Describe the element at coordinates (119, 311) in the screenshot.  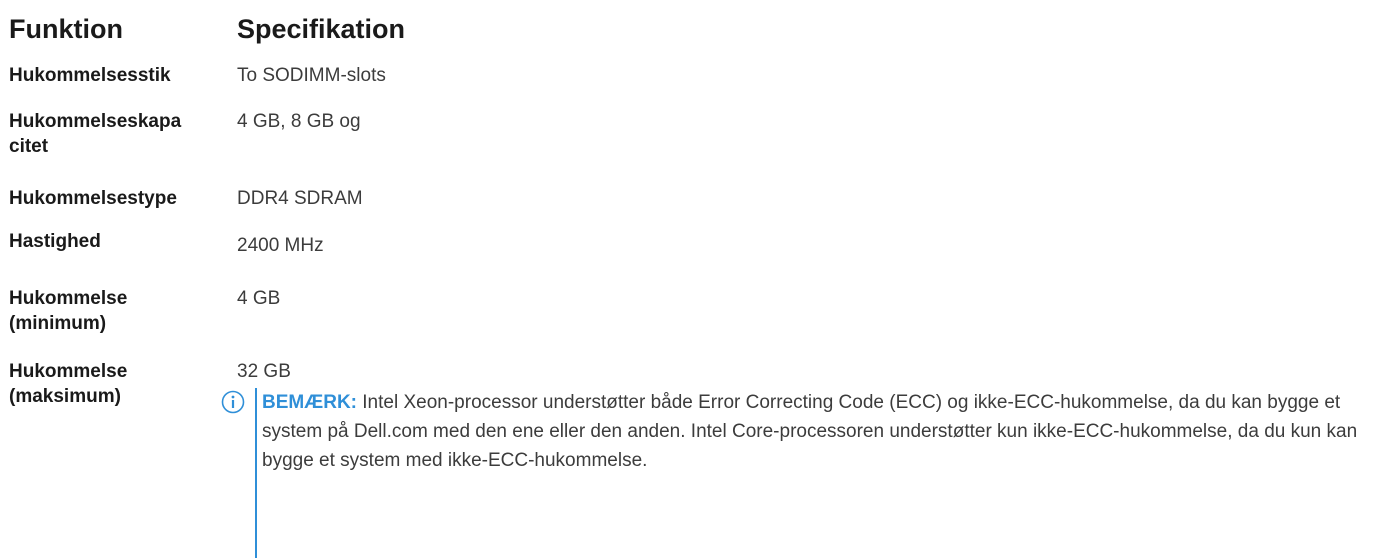
I see `row-label: Hukommelse (minimum)` at that location.